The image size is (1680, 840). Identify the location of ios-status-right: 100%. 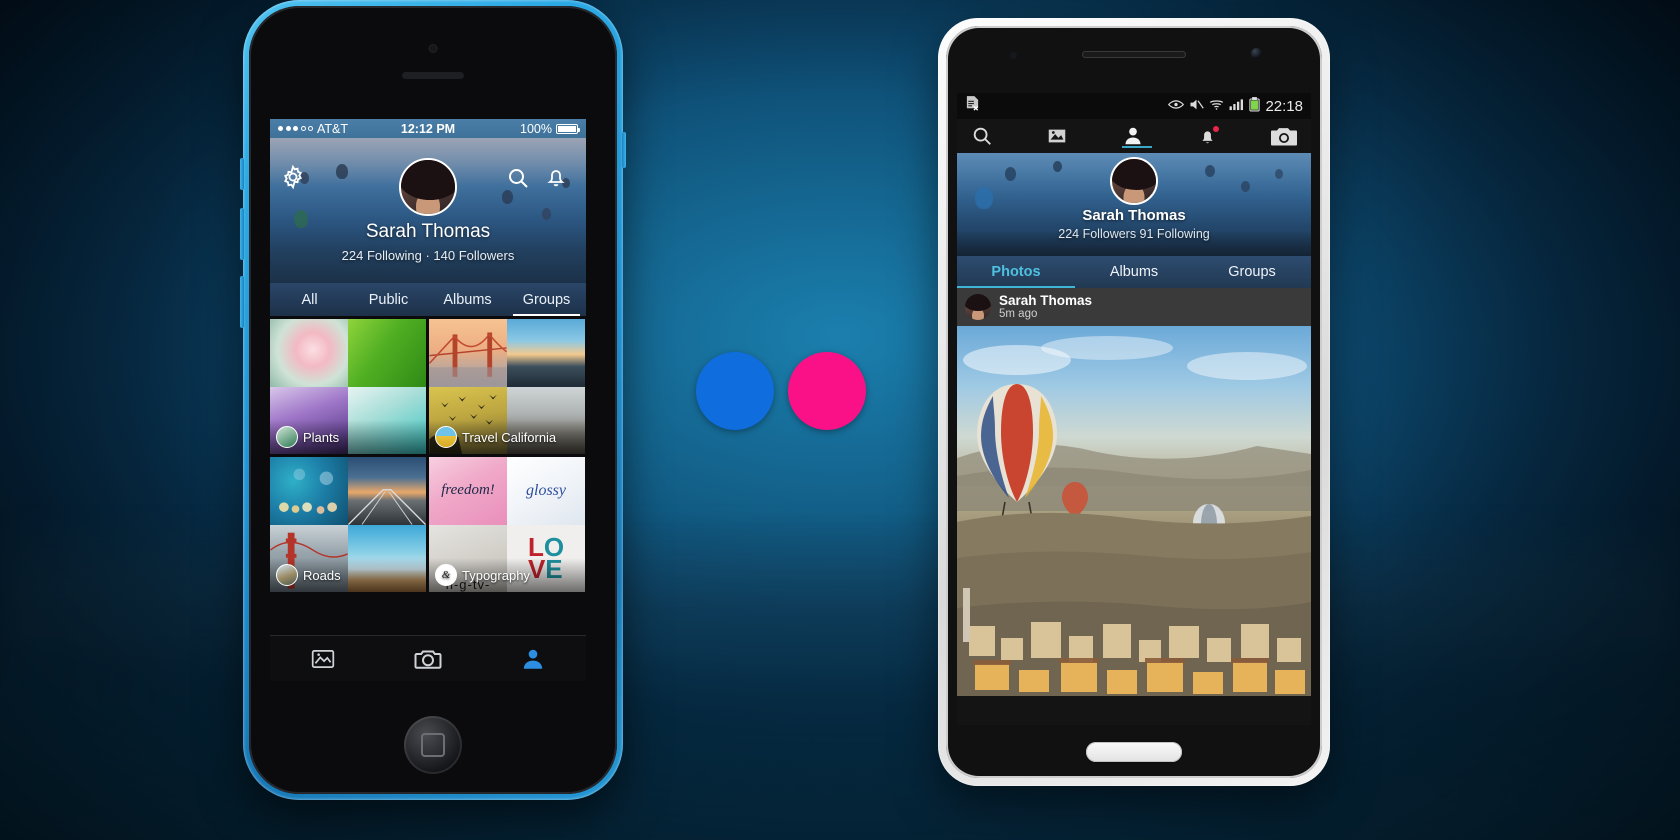
(550, 128).